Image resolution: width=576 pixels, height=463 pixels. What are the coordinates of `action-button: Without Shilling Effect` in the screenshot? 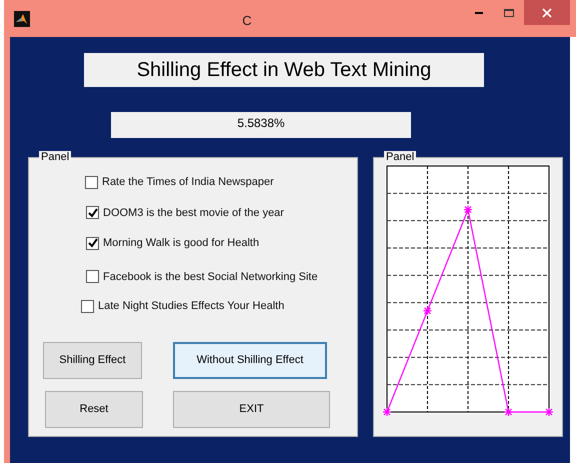 It's located at (250, 360).